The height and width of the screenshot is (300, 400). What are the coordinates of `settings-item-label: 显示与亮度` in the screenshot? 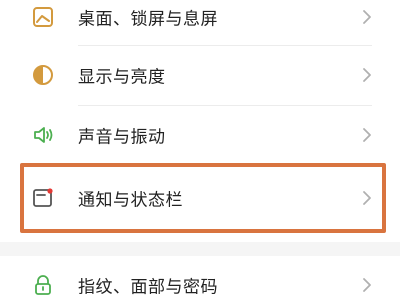 It's located at (122, 77).